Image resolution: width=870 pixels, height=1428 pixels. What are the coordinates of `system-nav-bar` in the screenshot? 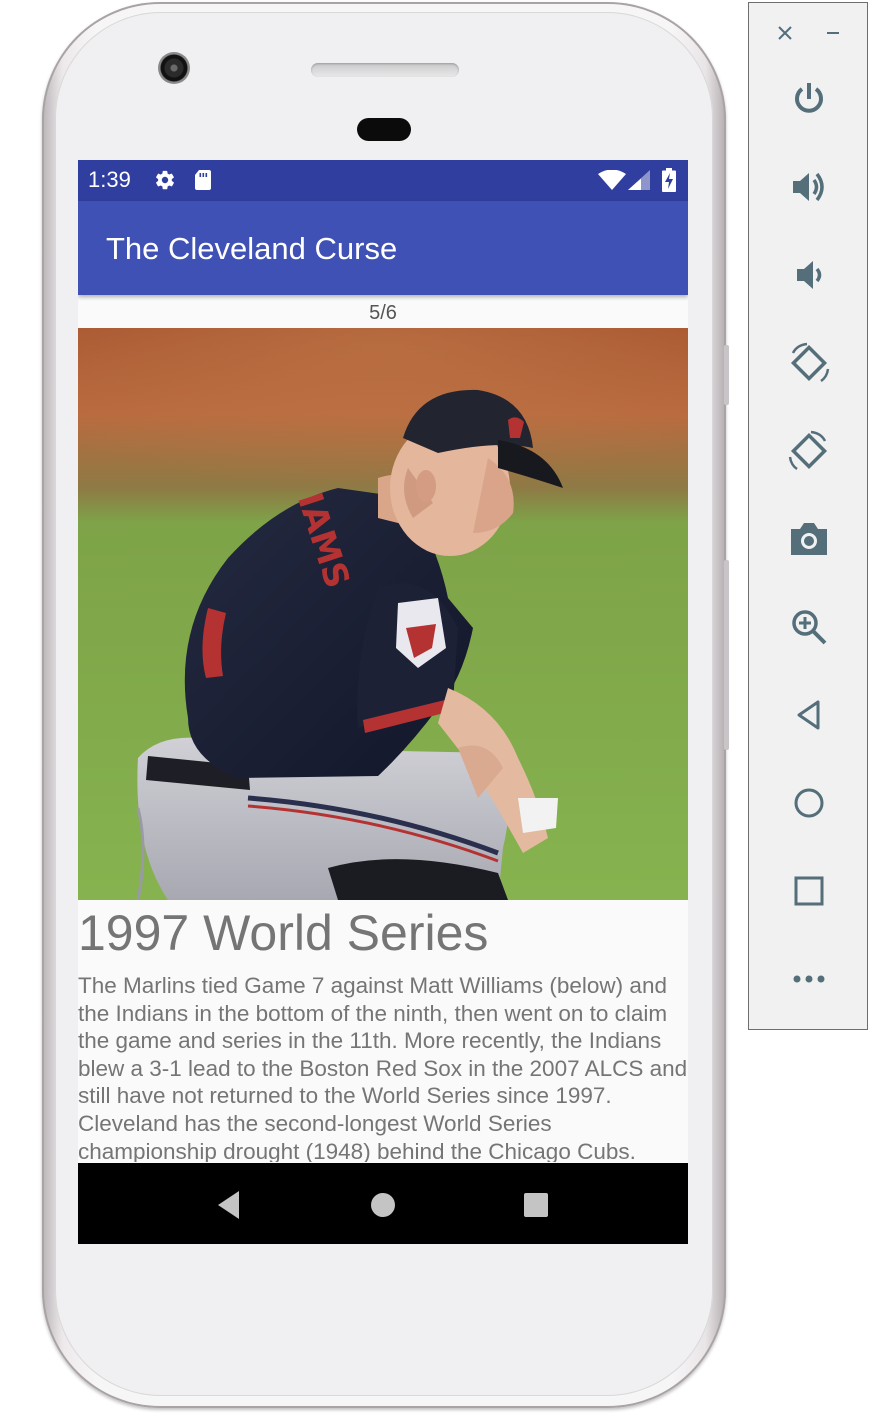 It's located at (383, 1203).